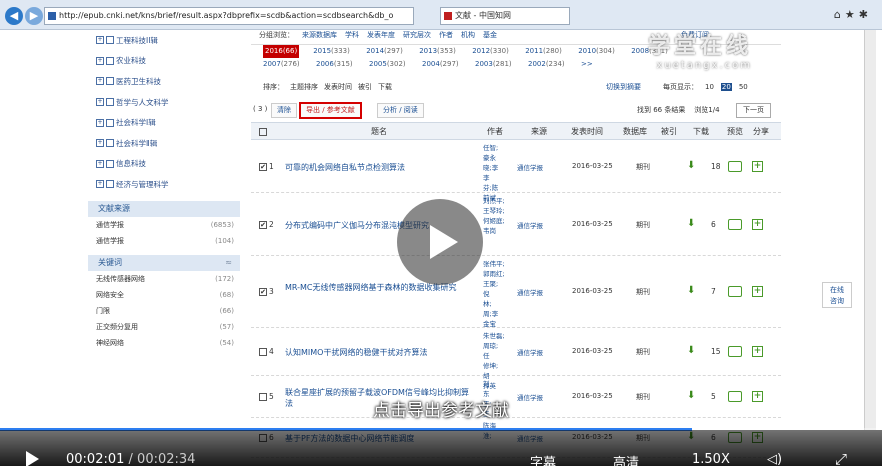 Image resolution: width=882 pixels, height=466 pixels. I want to click on category-item: + 农业科技, so click(164, 61).